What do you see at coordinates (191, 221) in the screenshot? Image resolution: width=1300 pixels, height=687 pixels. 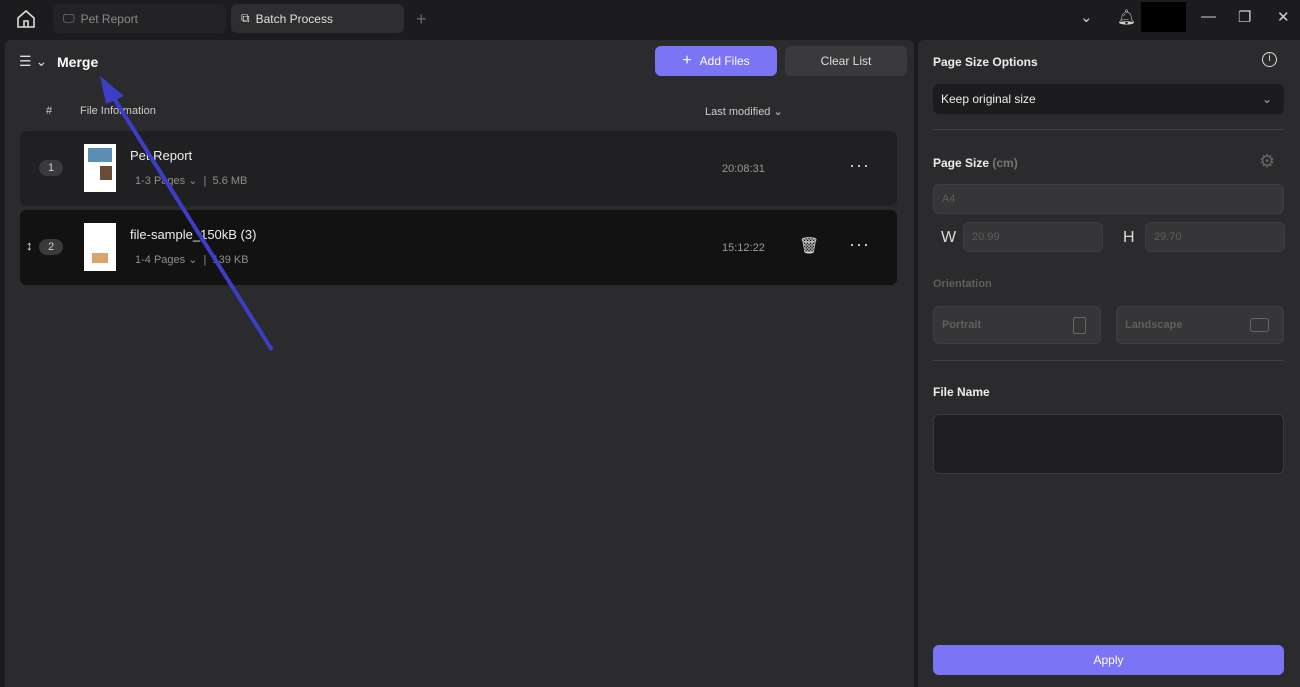 I see `arrow-shaft` at bounding box center [191, 221].